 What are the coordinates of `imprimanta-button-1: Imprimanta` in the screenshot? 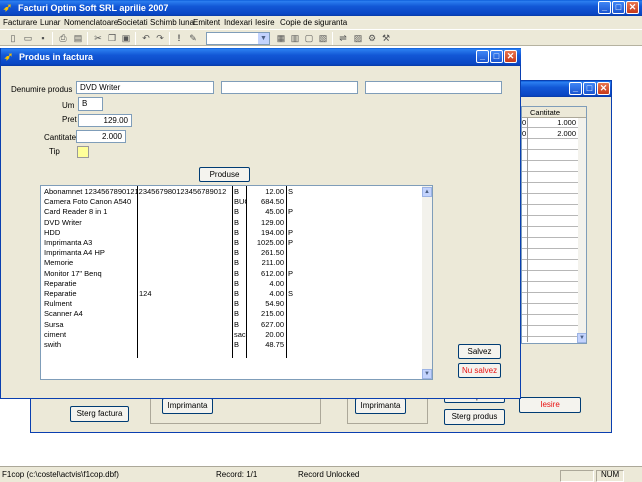 It's located at (187, 406).